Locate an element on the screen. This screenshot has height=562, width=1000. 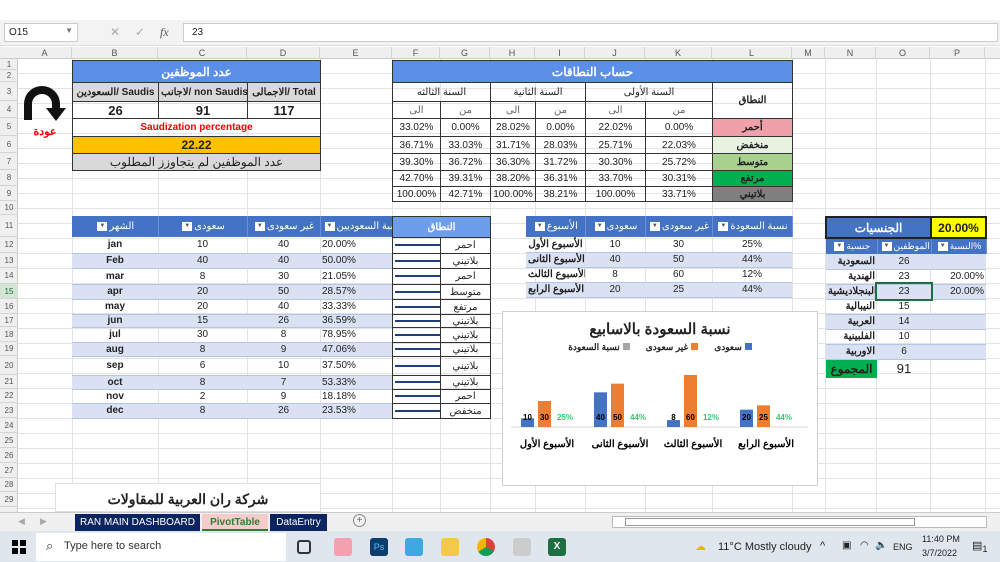
nationality-cell: السعودية is located at coordinates (851, 262).